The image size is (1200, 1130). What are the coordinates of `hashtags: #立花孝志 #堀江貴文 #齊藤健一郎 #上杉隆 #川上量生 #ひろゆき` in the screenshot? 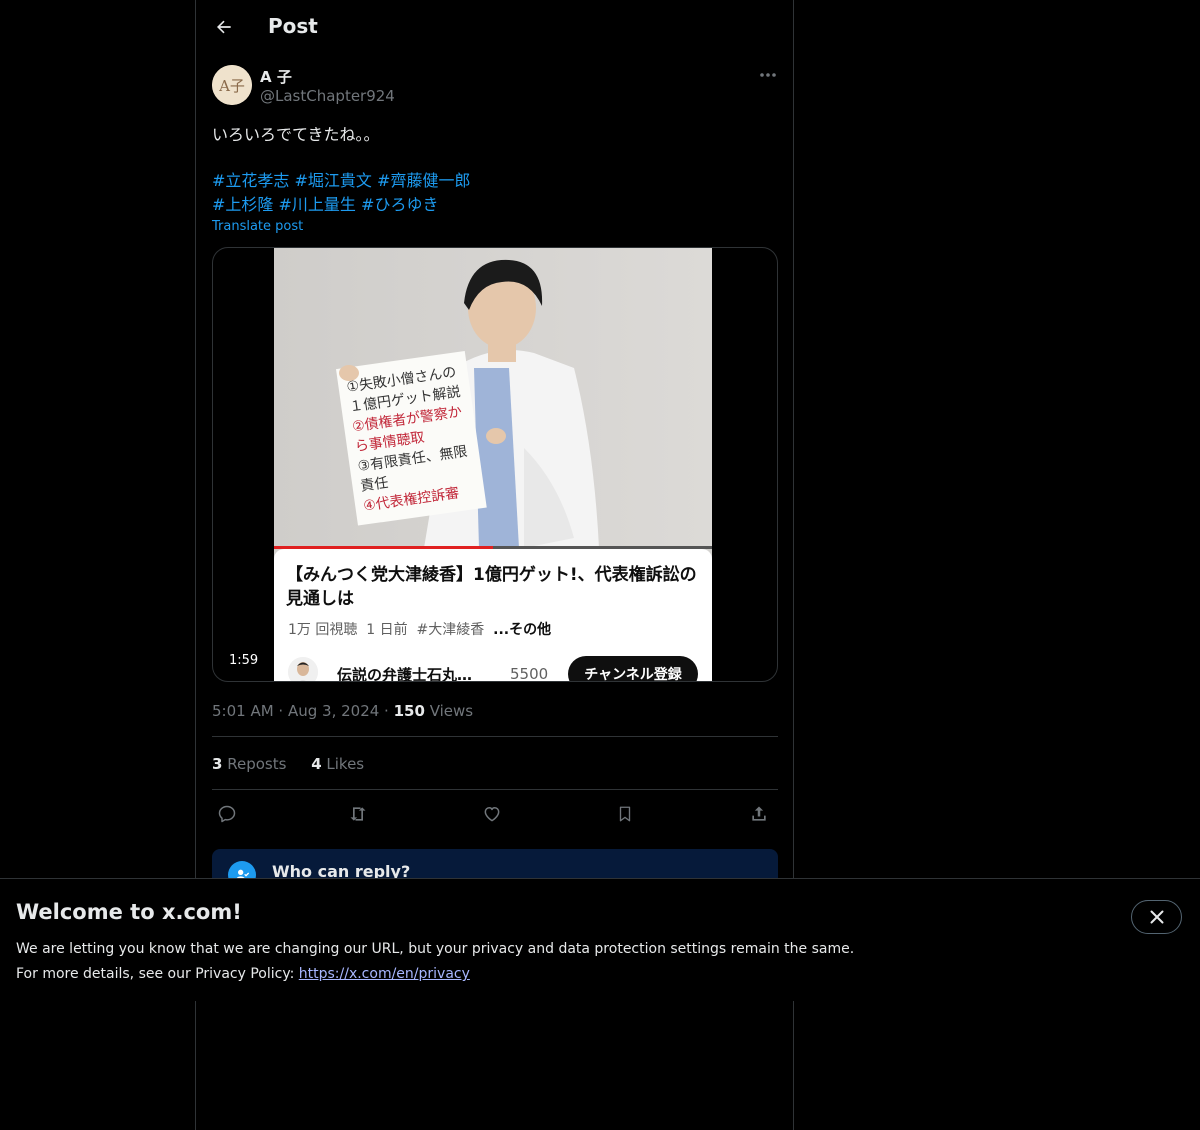 It's located at (492, 193).